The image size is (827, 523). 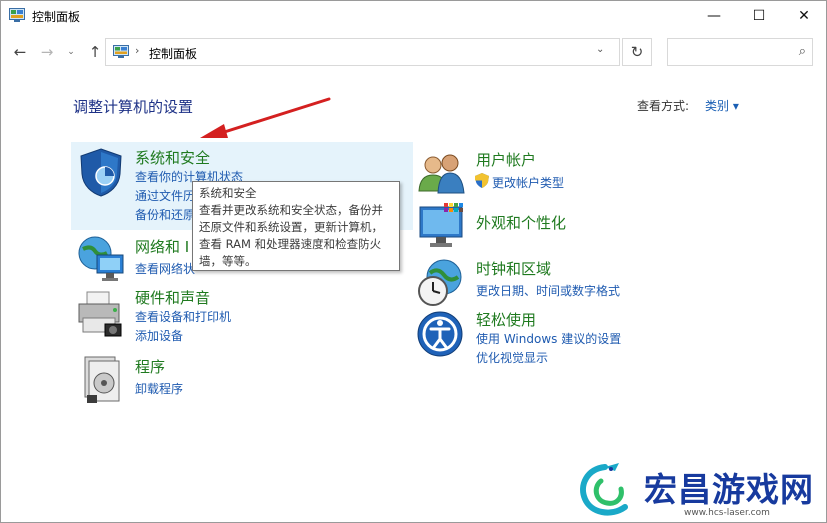 What do you see at coordinates (440, 334) in the screenshot?
I see `ease-of-access-icon` at bounding box center [440, 334].